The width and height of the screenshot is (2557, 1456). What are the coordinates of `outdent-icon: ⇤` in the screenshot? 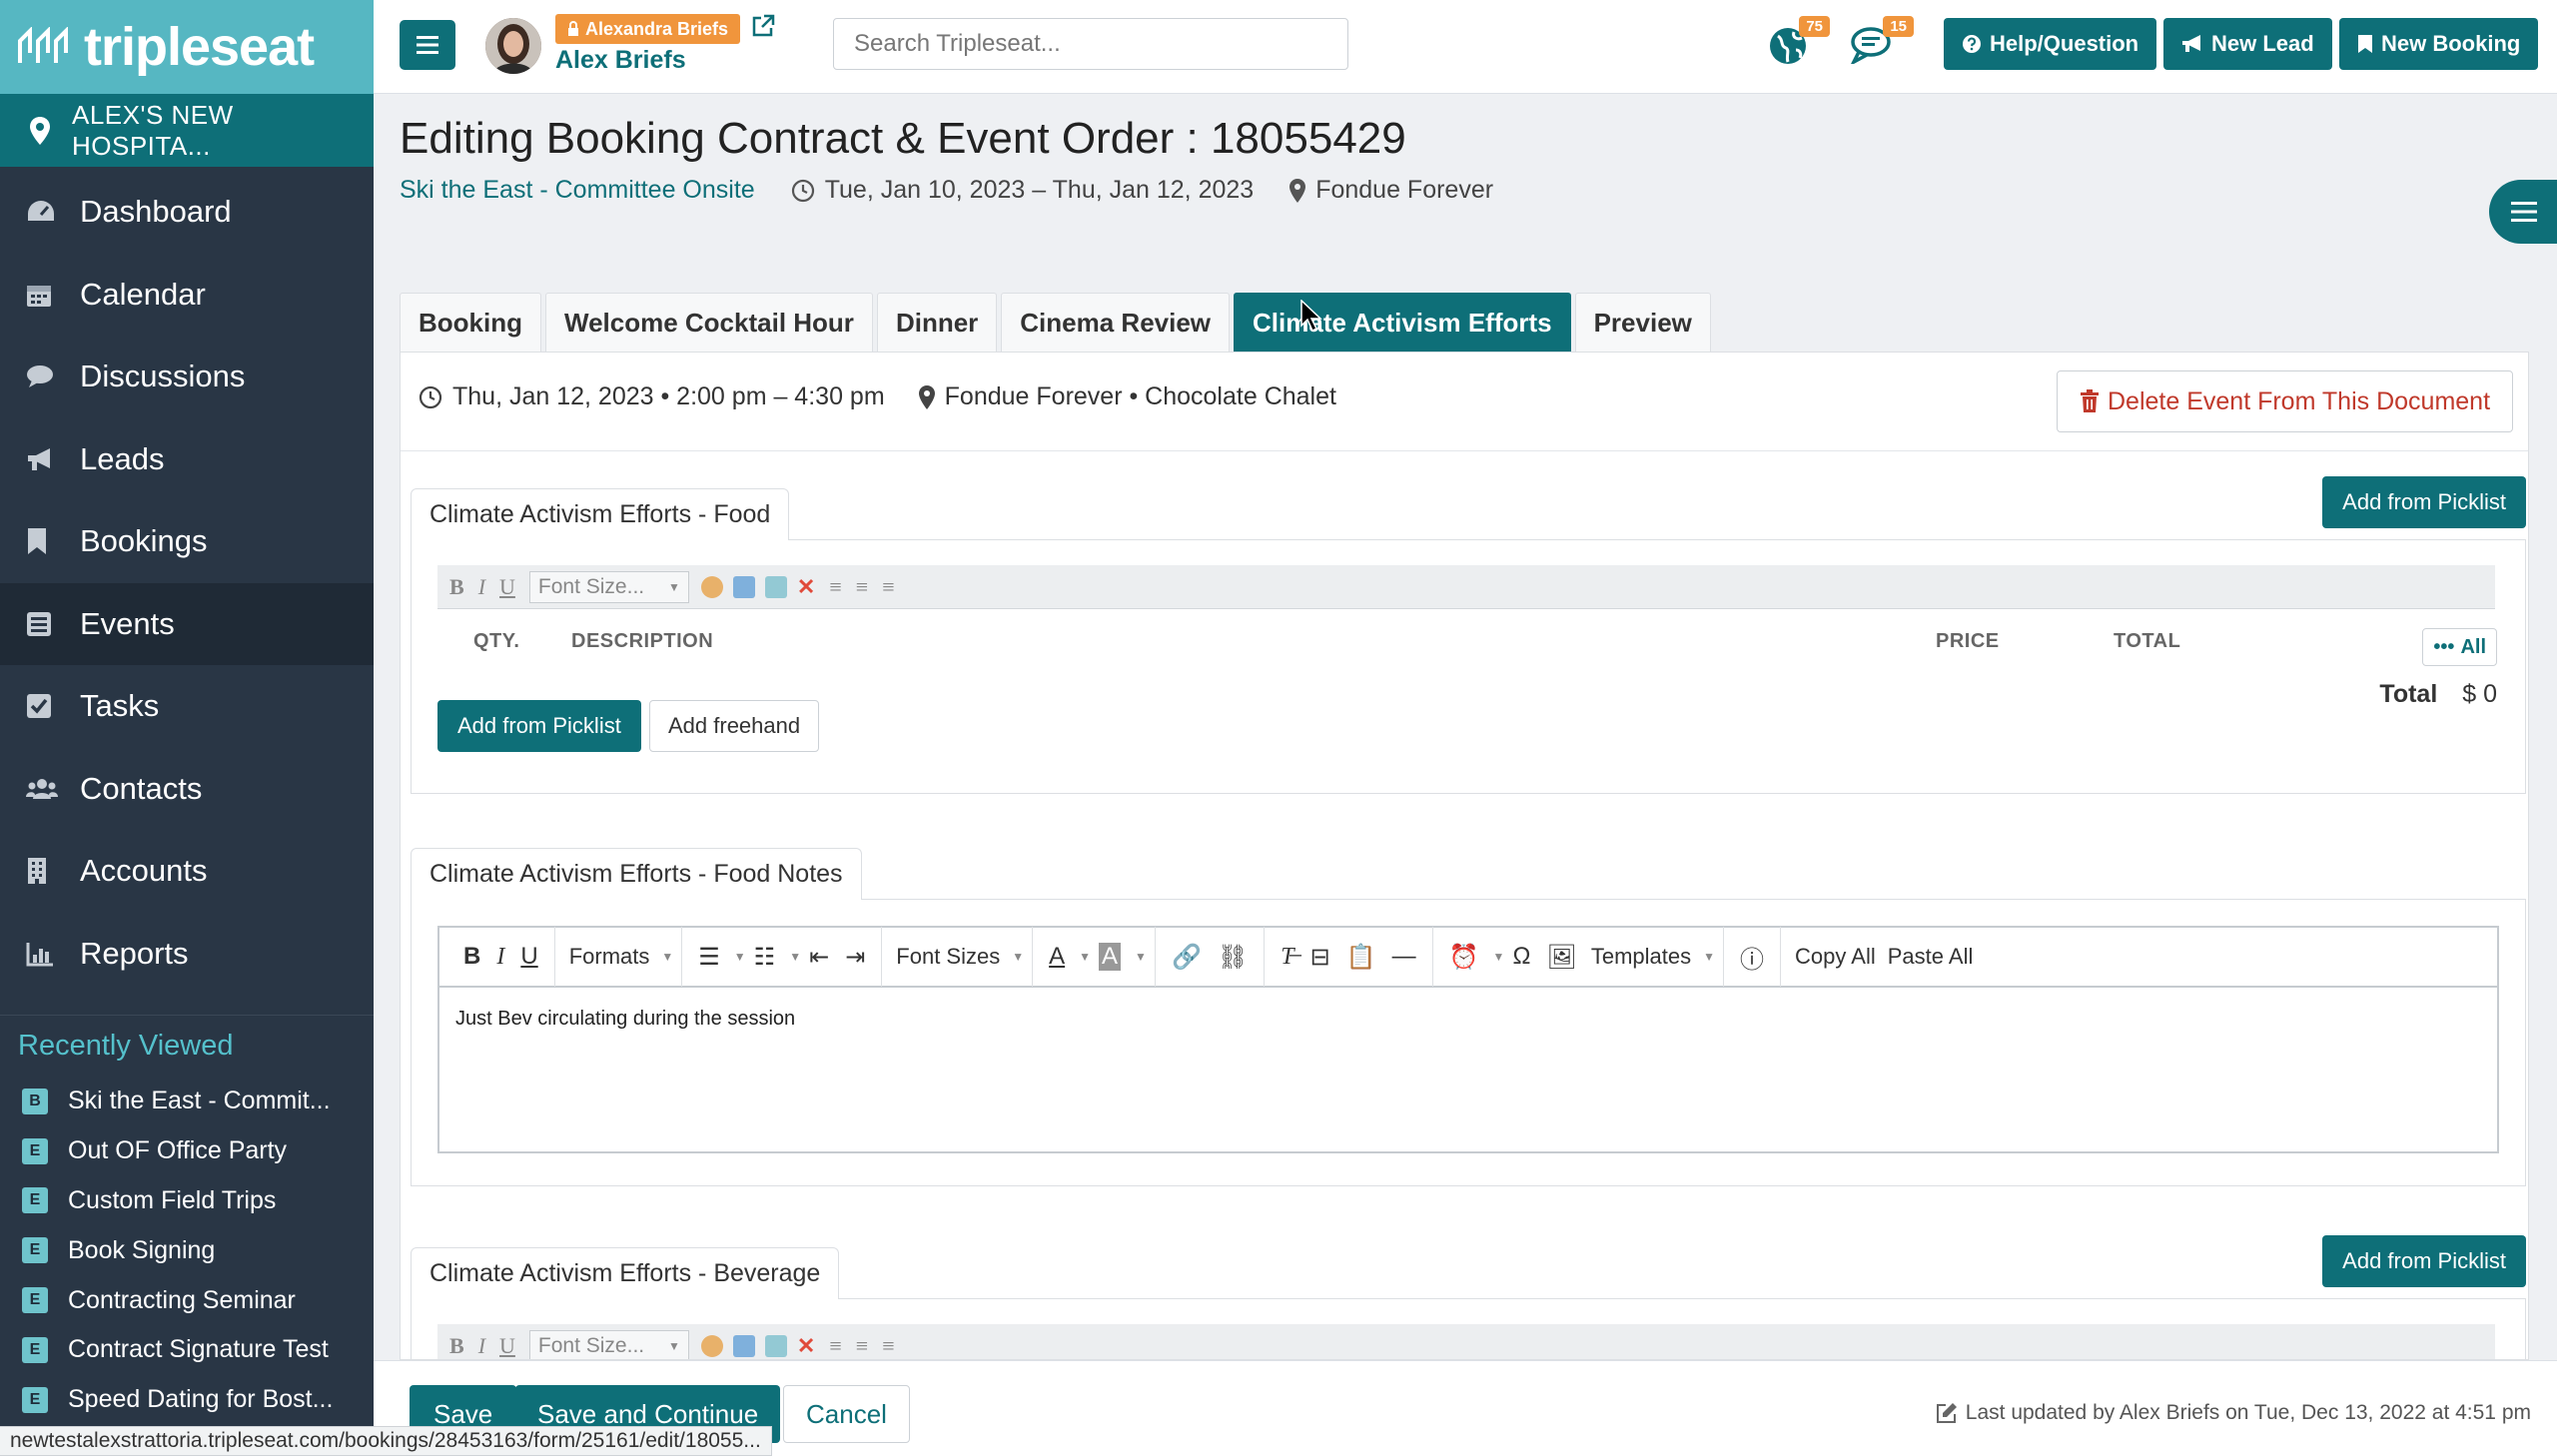 It's located at (819, 957).